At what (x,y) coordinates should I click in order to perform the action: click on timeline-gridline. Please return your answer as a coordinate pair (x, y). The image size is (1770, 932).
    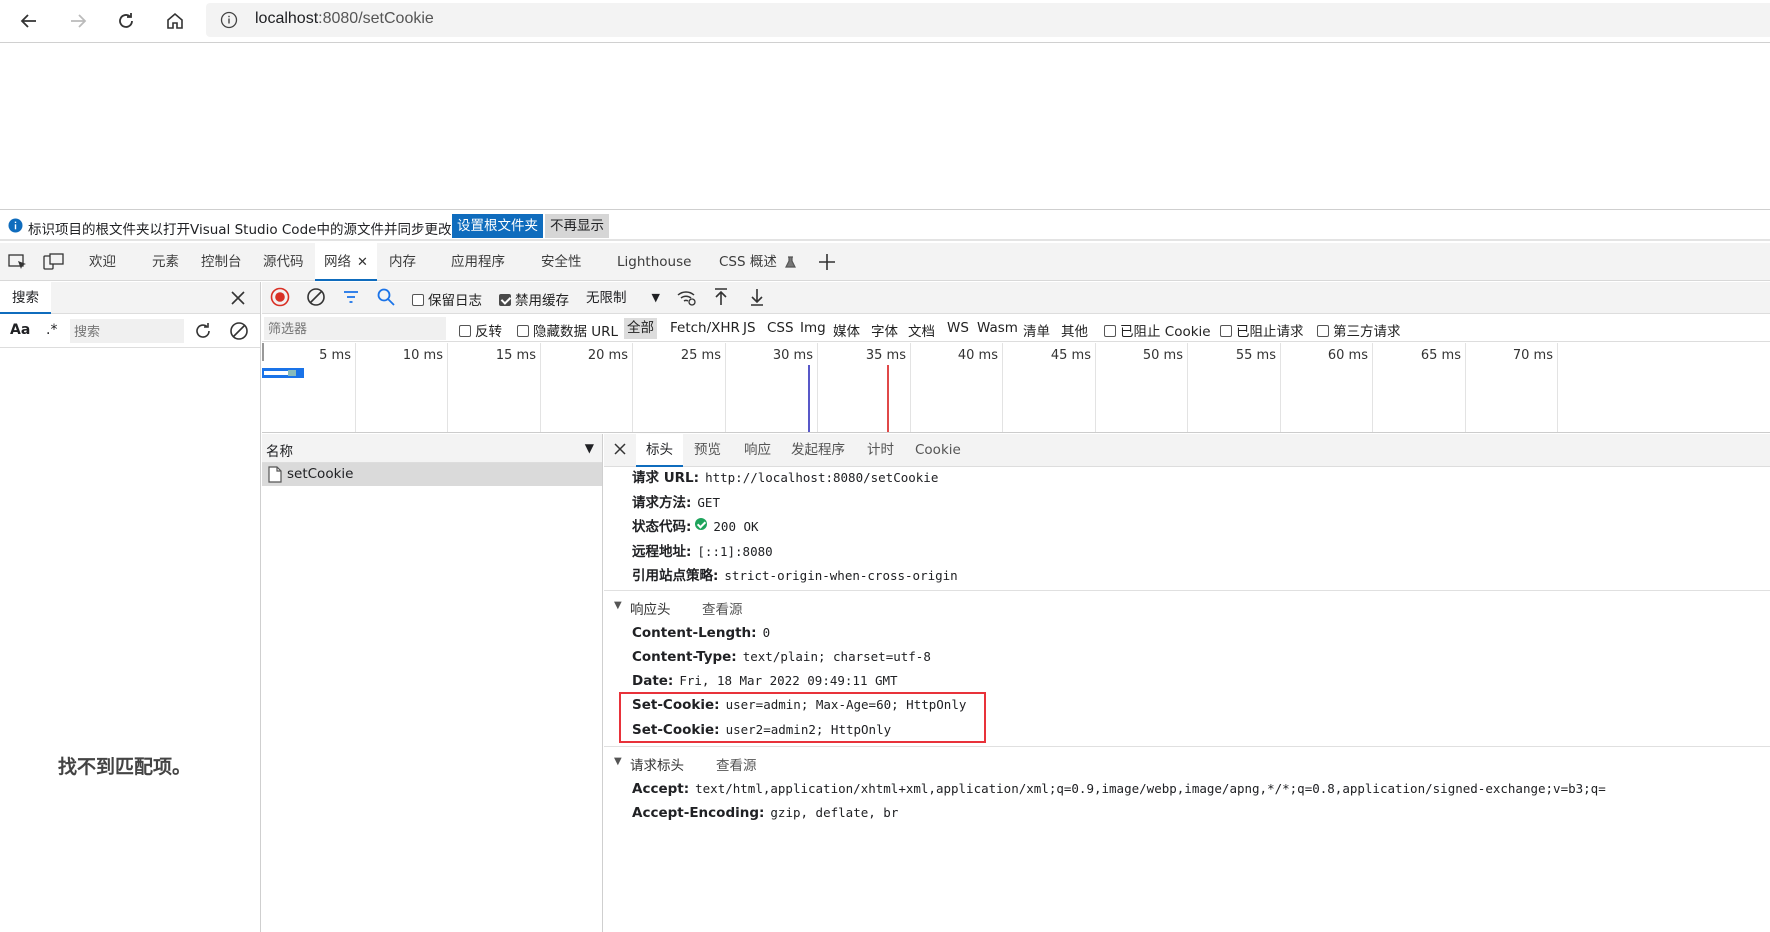
    Looking at the image, I should click on (725, 387).